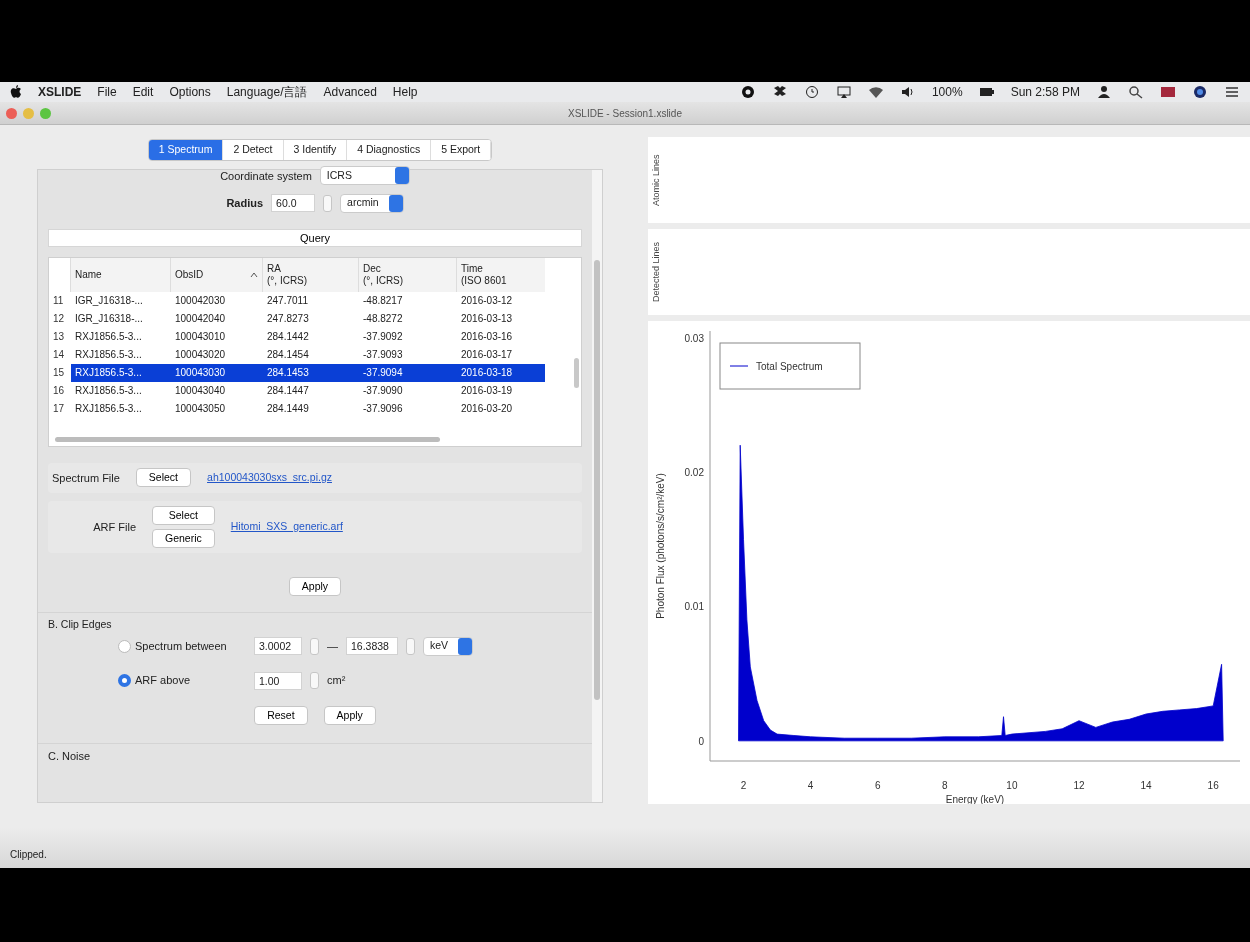 Image resolution: width=1250 pixels, height=942 pixels. Describe the element at coordinates (408, 274) in the screenshot. I see `column-header: Dec (°, ICRS)` at that location.